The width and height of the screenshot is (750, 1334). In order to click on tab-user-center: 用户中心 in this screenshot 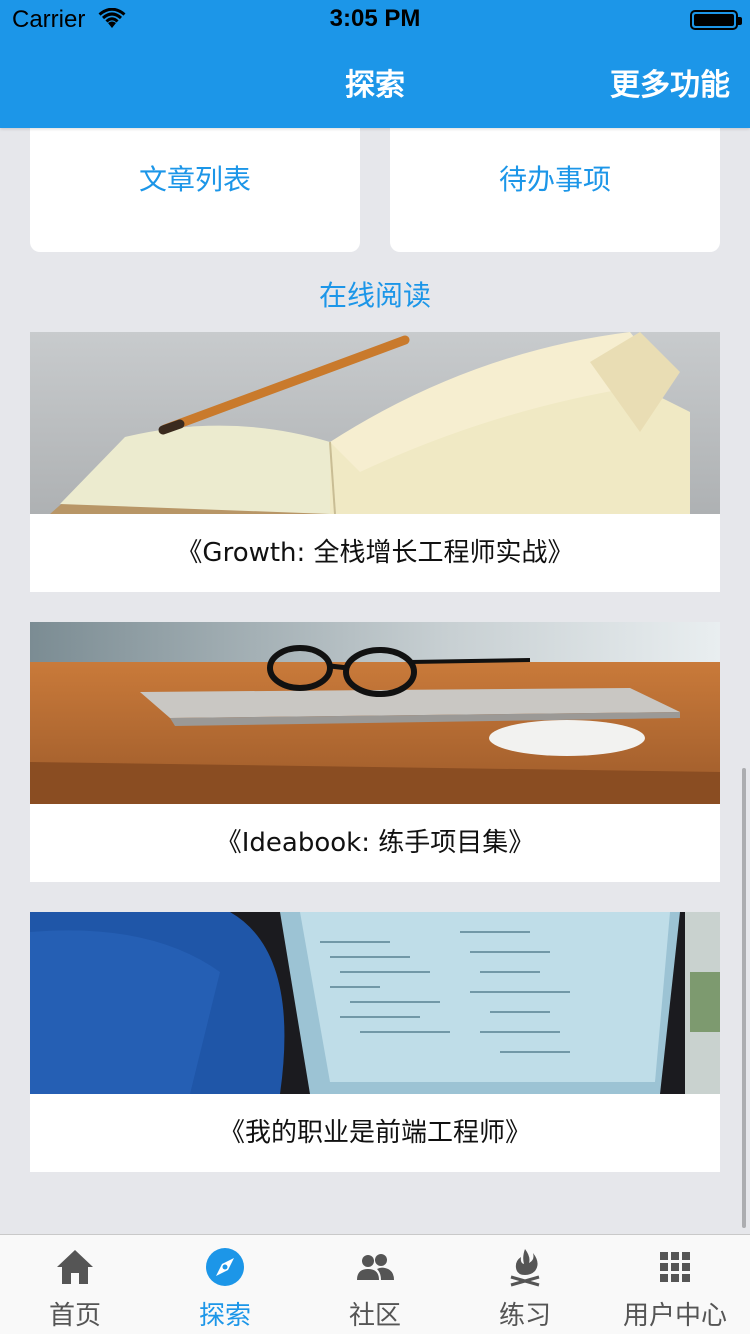, I will do `click(675, 1284)`.